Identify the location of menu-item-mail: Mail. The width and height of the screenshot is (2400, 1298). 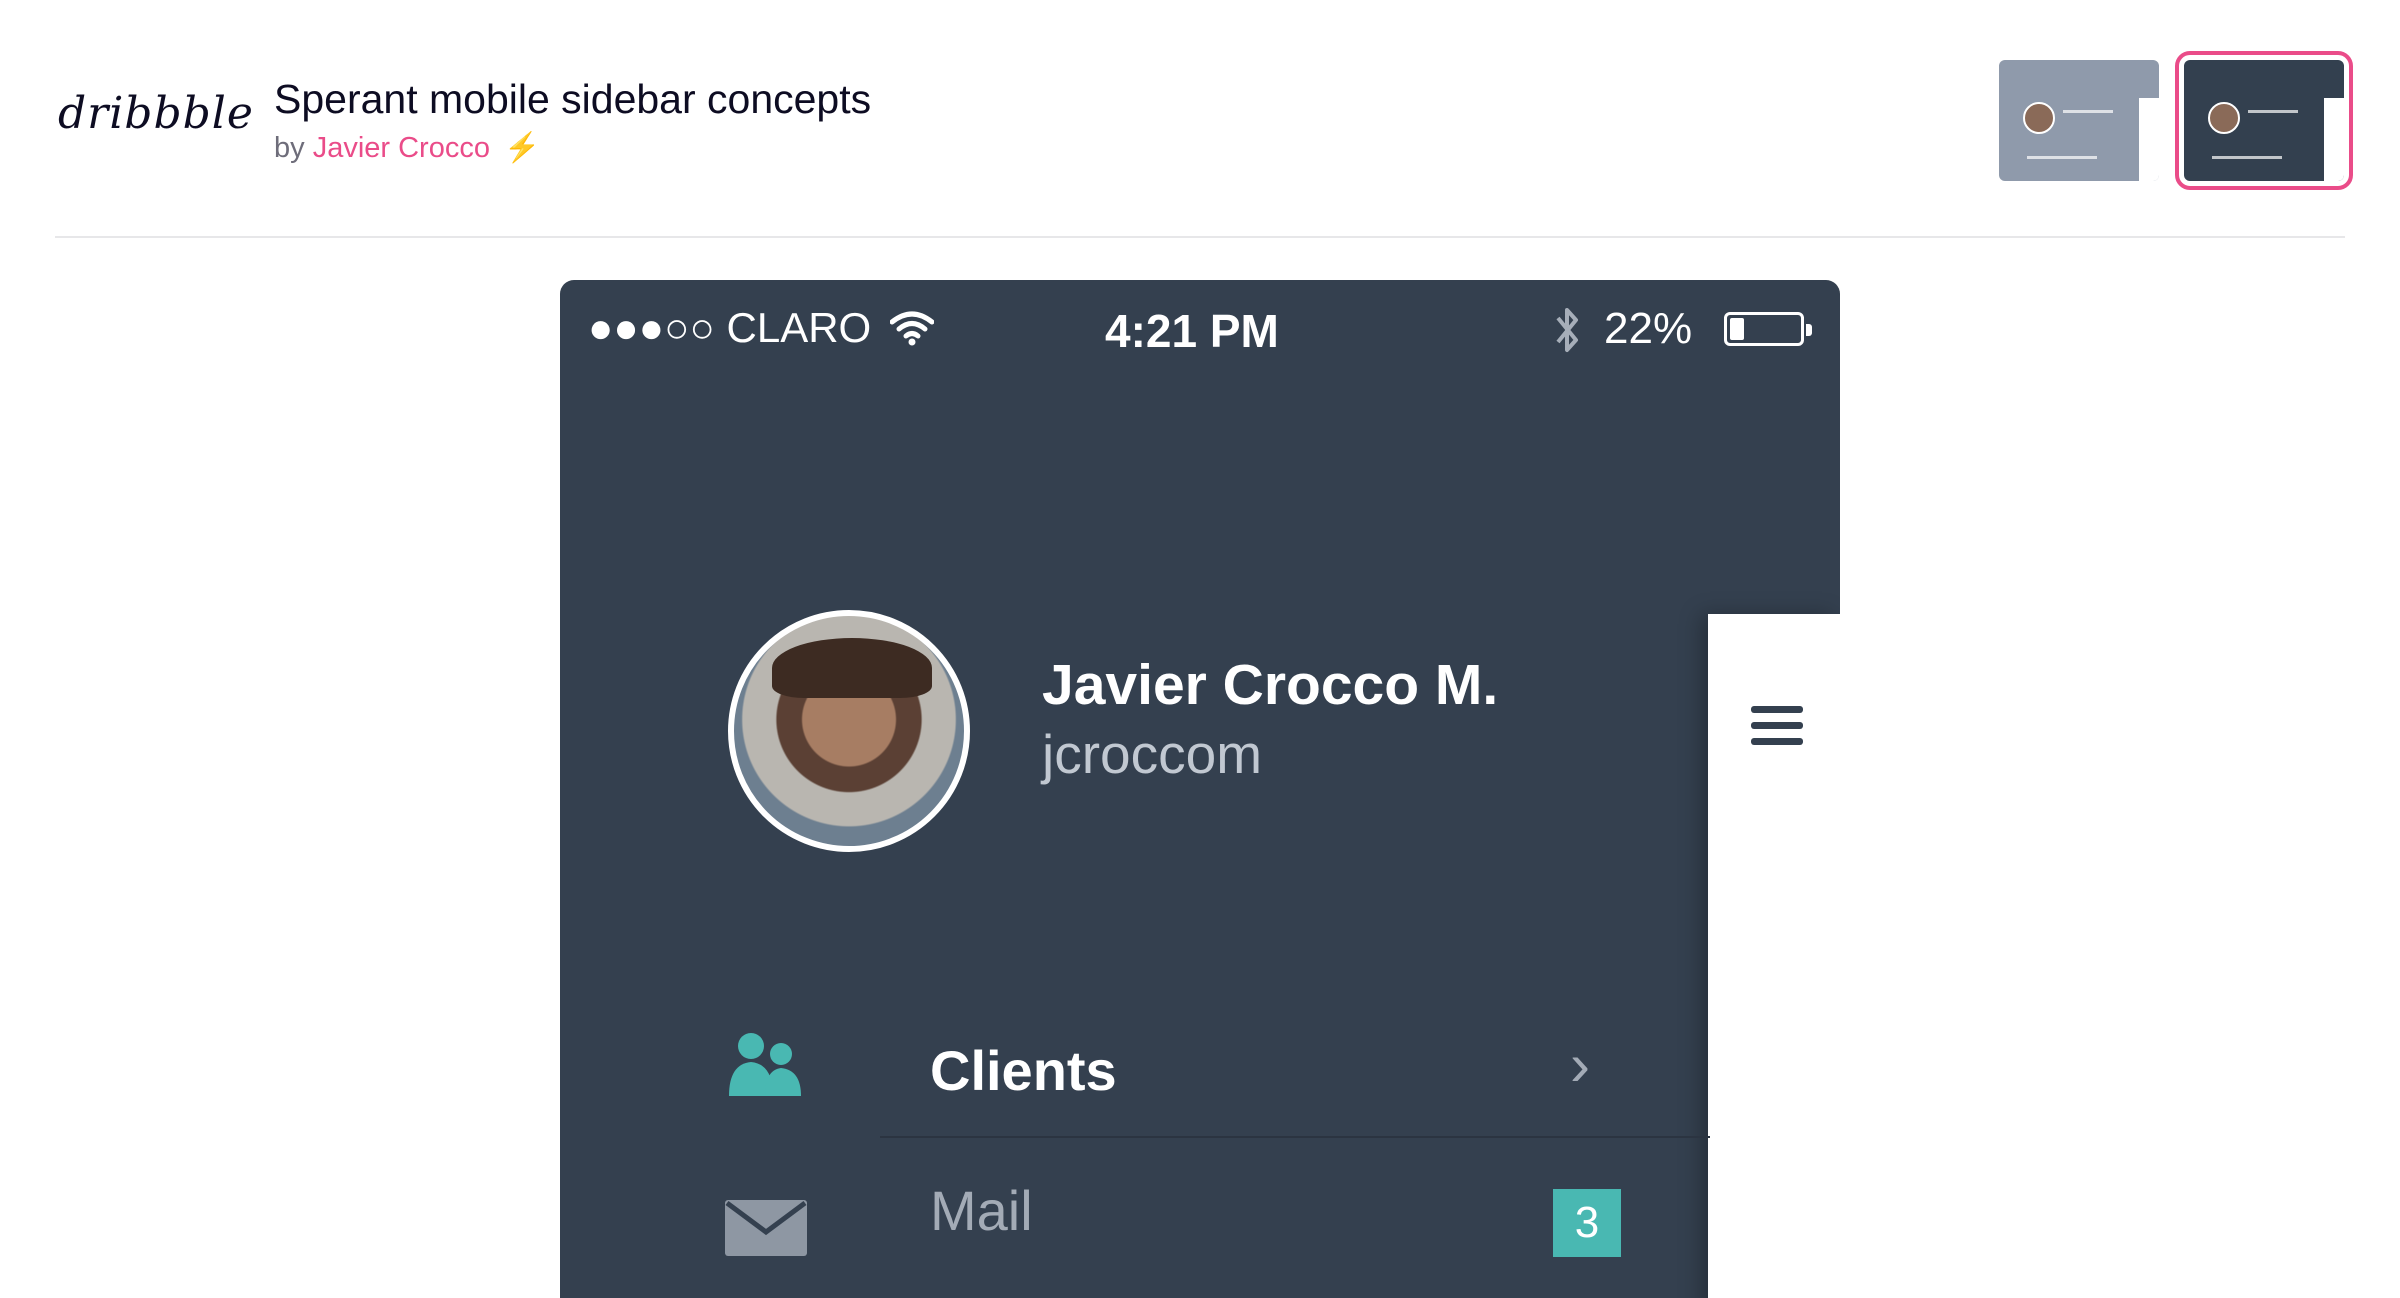
(1135, 1220).